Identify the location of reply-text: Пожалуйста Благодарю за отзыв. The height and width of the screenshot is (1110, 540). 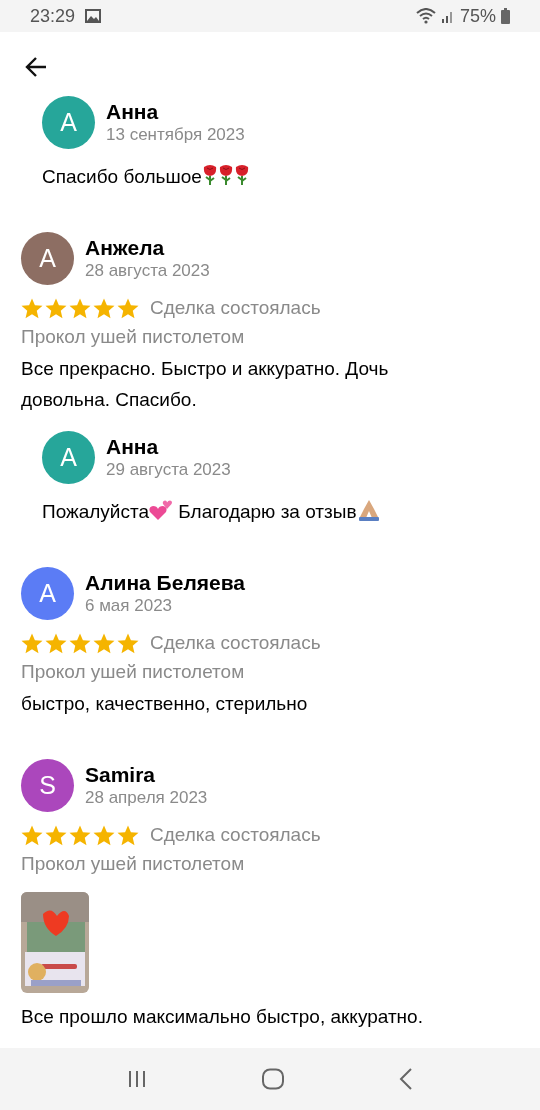
(267, 511).